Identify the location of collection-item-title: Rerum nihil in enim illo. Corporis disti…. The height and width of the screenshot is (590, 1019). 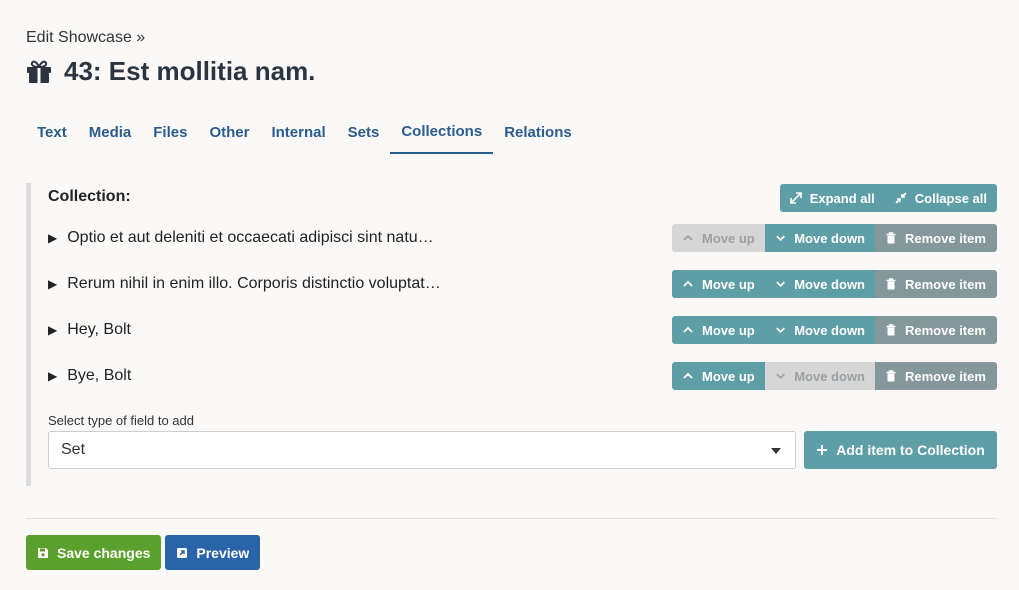
(254, 283).